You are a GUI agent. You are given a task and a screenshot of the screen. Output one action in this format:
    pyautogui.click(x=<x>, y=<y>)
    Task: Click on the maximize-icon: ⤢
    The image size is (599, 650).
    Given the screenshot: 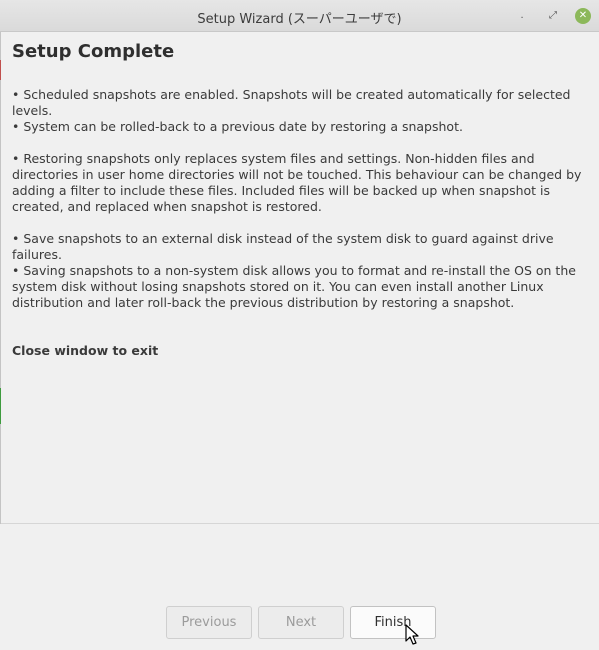 What is the action you would take?
    pyautogui.click(x=553, y=16)
    